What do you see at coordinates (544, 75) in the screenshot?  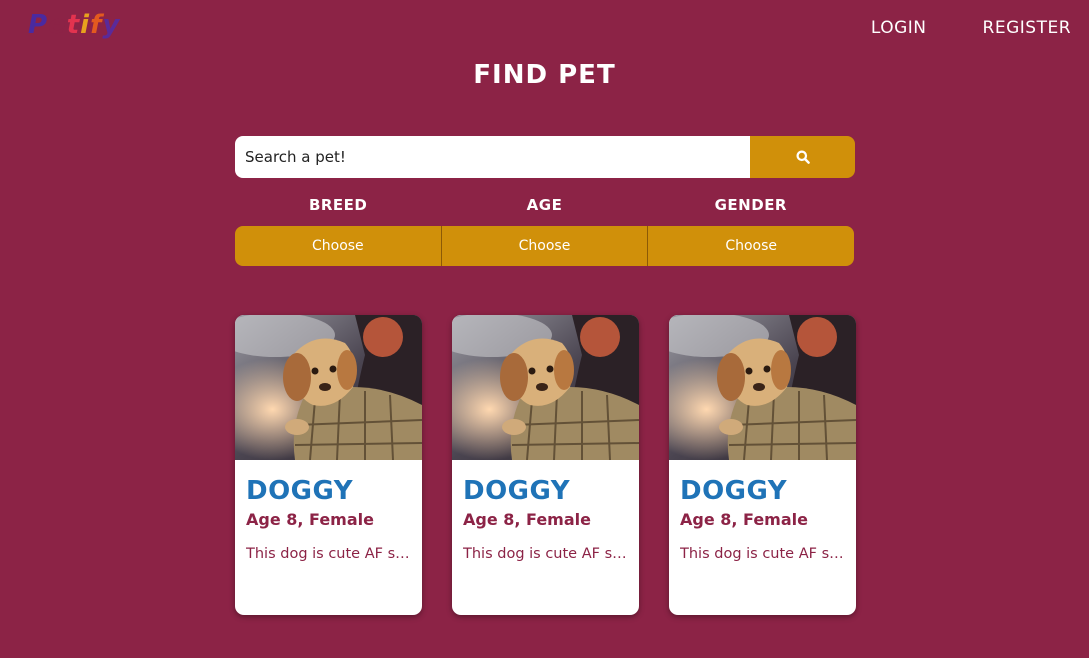 I see `page-title: FIND PET` at bounding box center [544, 75].